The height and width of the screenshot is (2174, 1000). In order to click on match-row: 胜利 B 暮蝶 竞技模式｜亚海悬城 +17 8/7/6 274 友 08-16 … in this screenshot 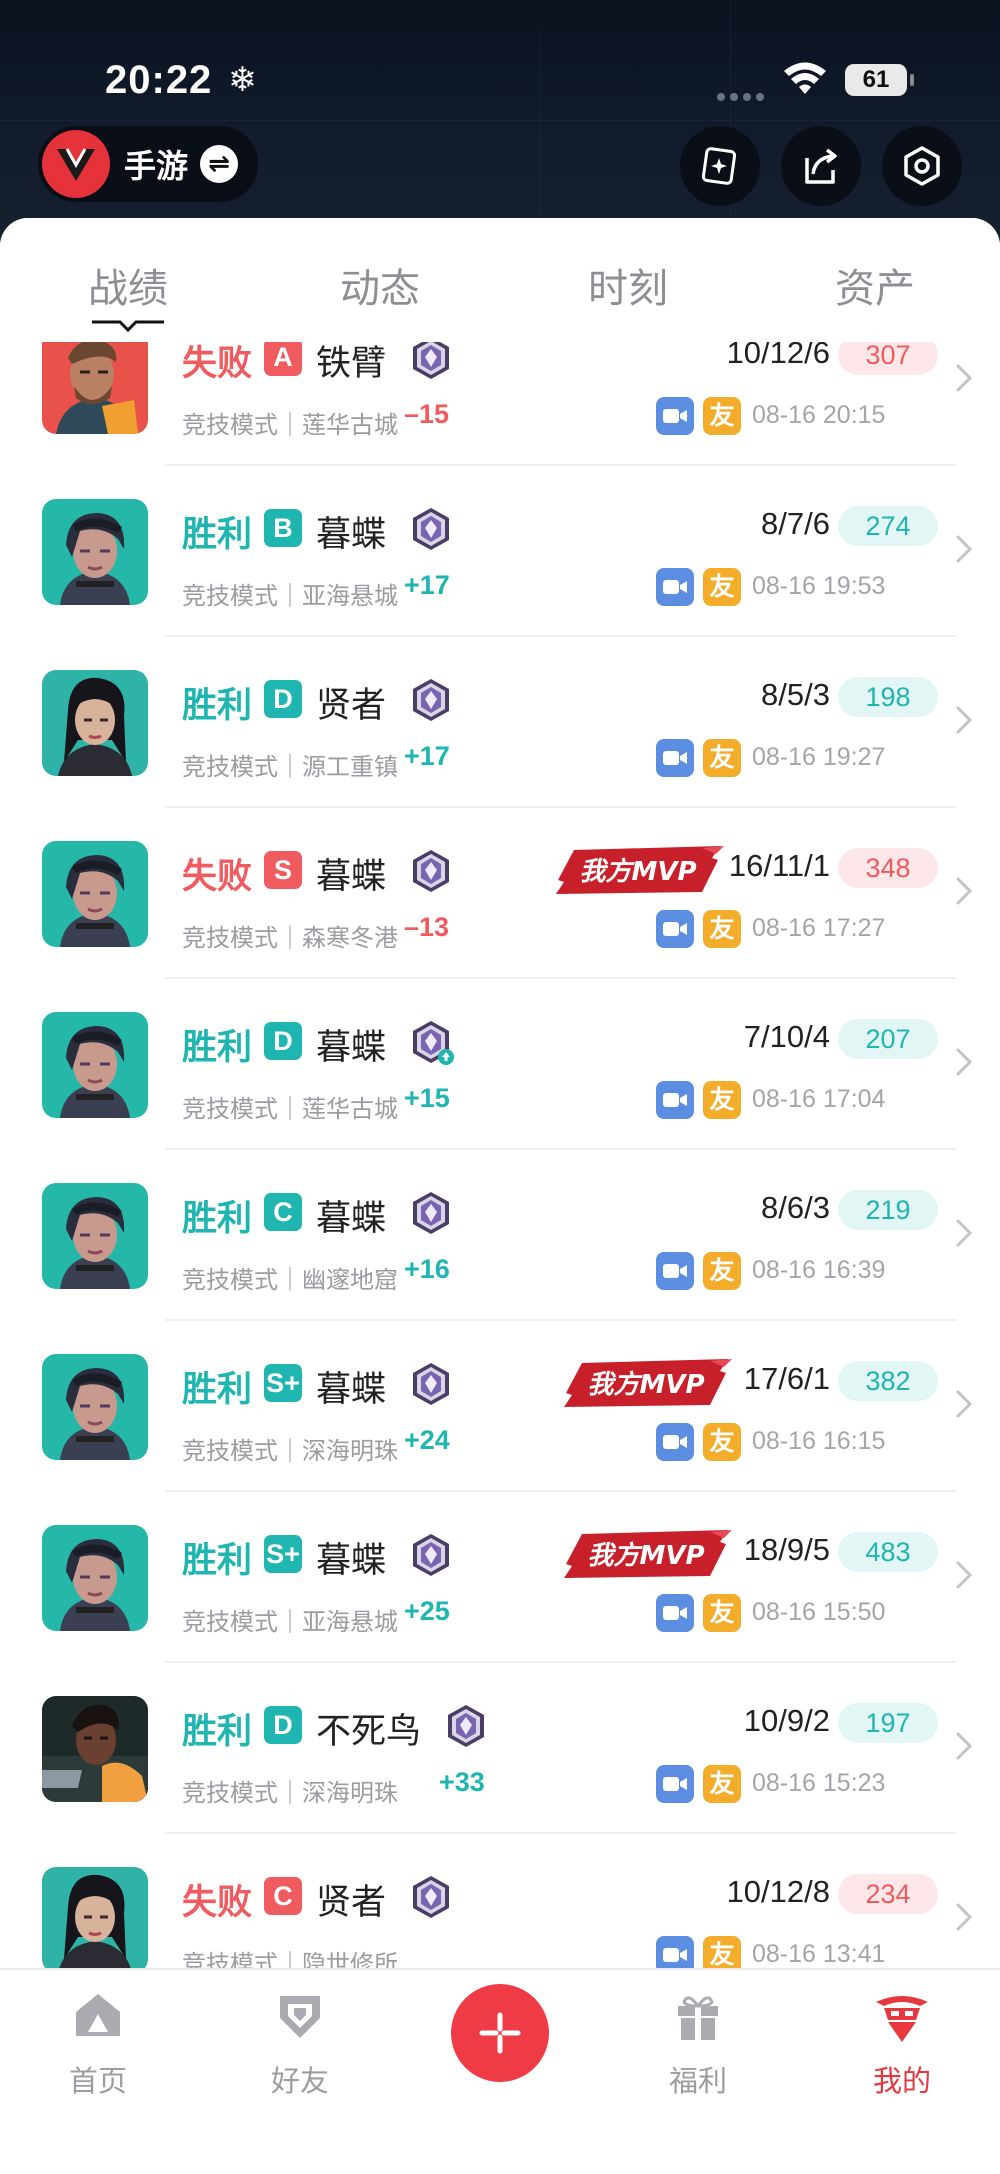, I will do `click(500, 551)`.